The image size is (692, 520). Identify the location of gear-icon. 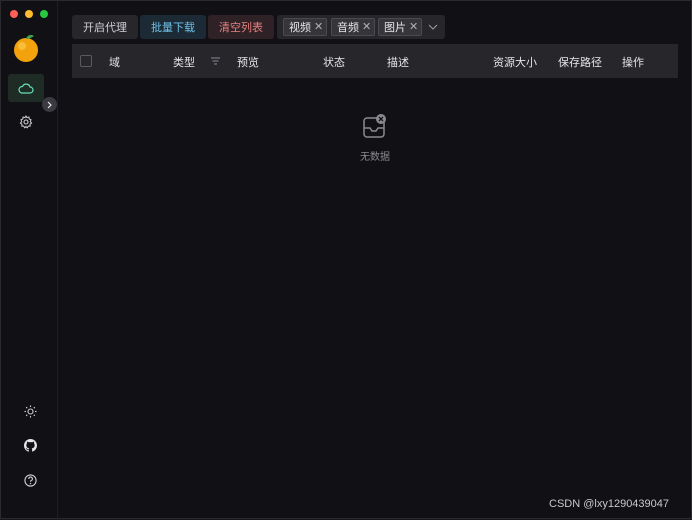
(26, 122).